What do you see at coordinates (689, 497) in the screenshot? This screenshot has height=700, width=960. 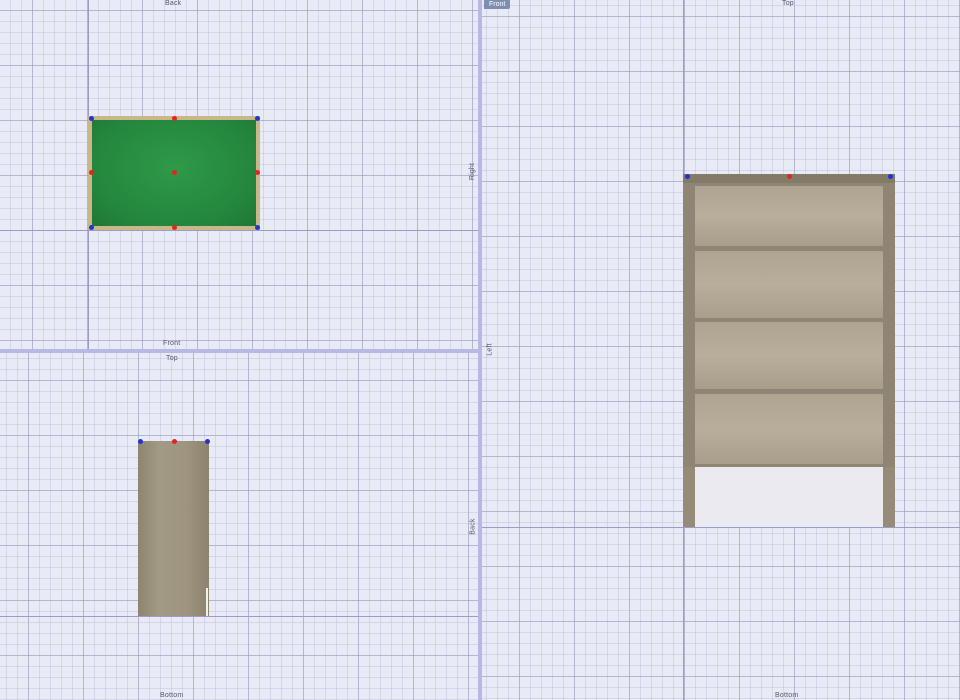 I see `cabinet-leg-left` at bounding box center [689, 497].